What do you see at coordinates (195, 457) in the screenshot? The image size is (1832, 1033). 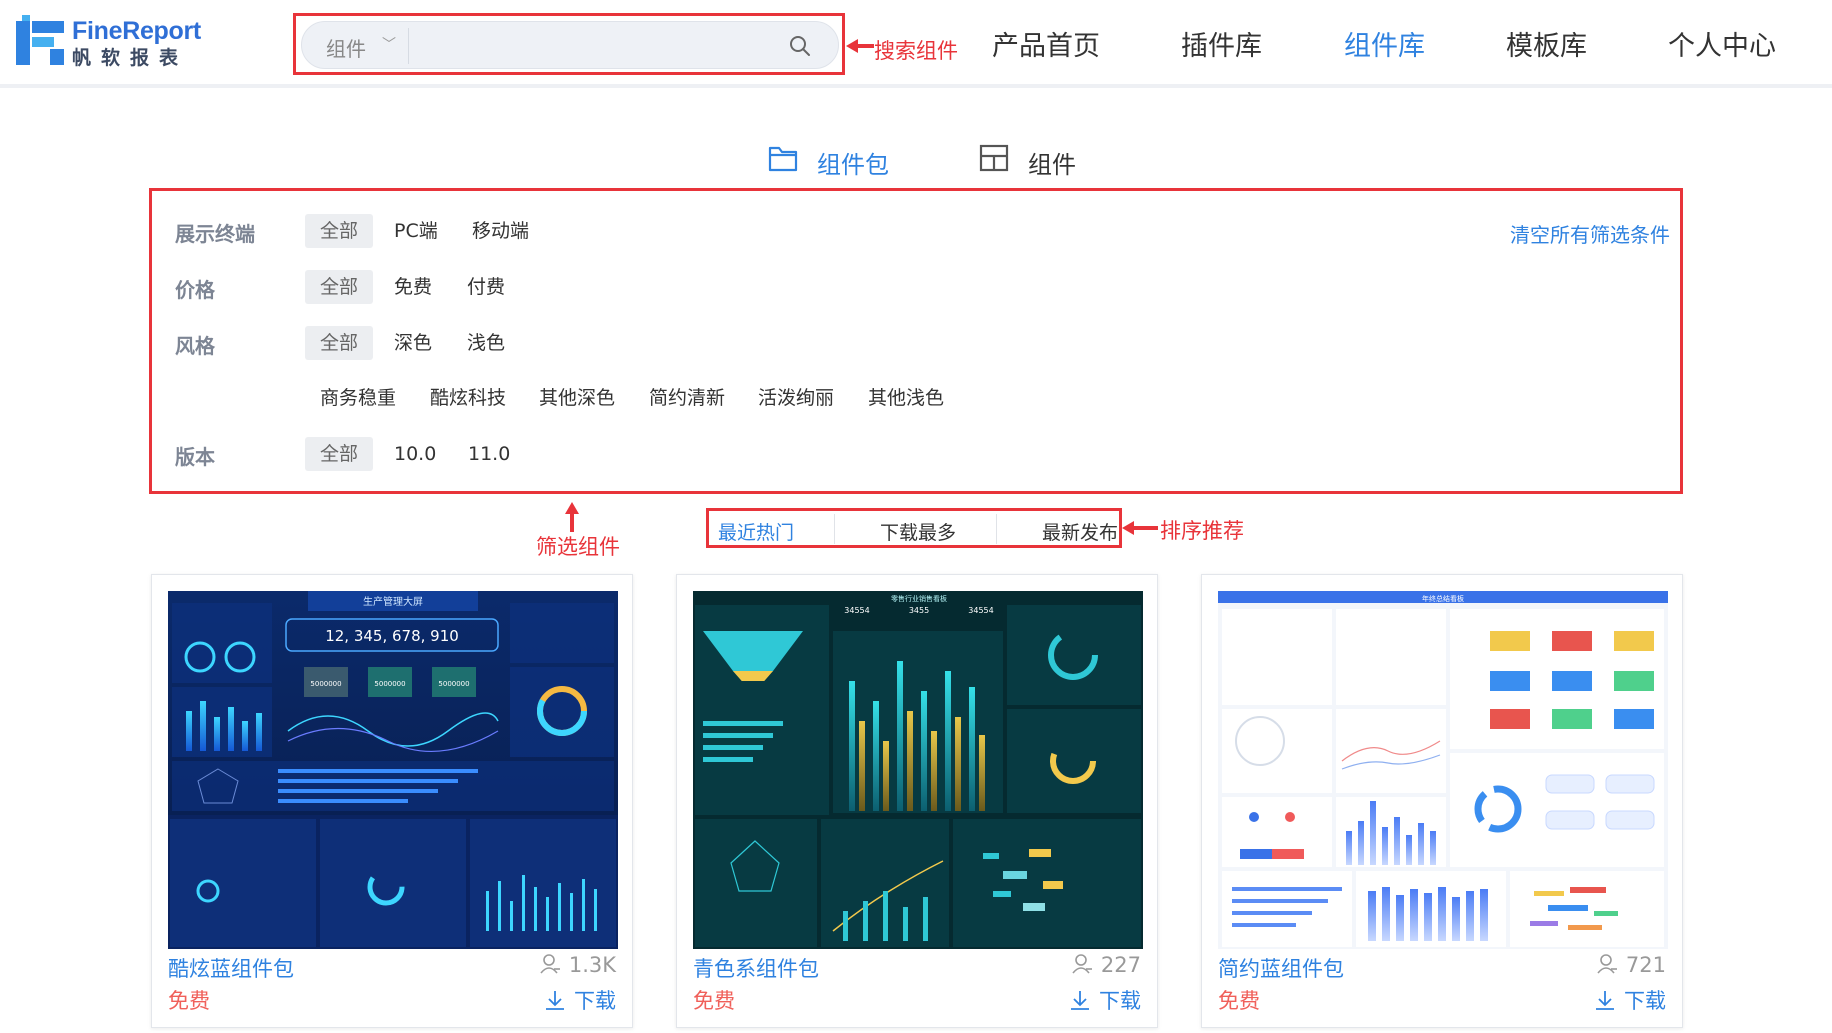 I see `filter-label-version: 版本` at bounding box center [195, 457].